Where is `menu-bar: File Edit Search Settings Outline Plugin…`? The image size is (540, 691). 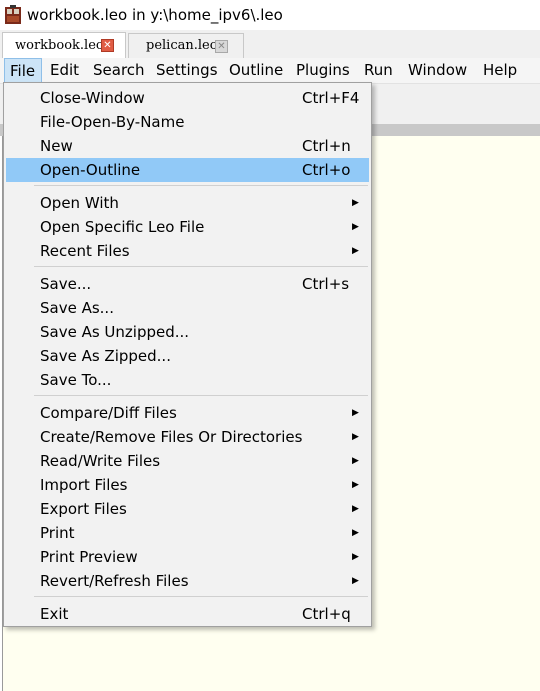
menu-bar: File Edit Search Settings Outline Plugin… is located at coordinates (270, 71).